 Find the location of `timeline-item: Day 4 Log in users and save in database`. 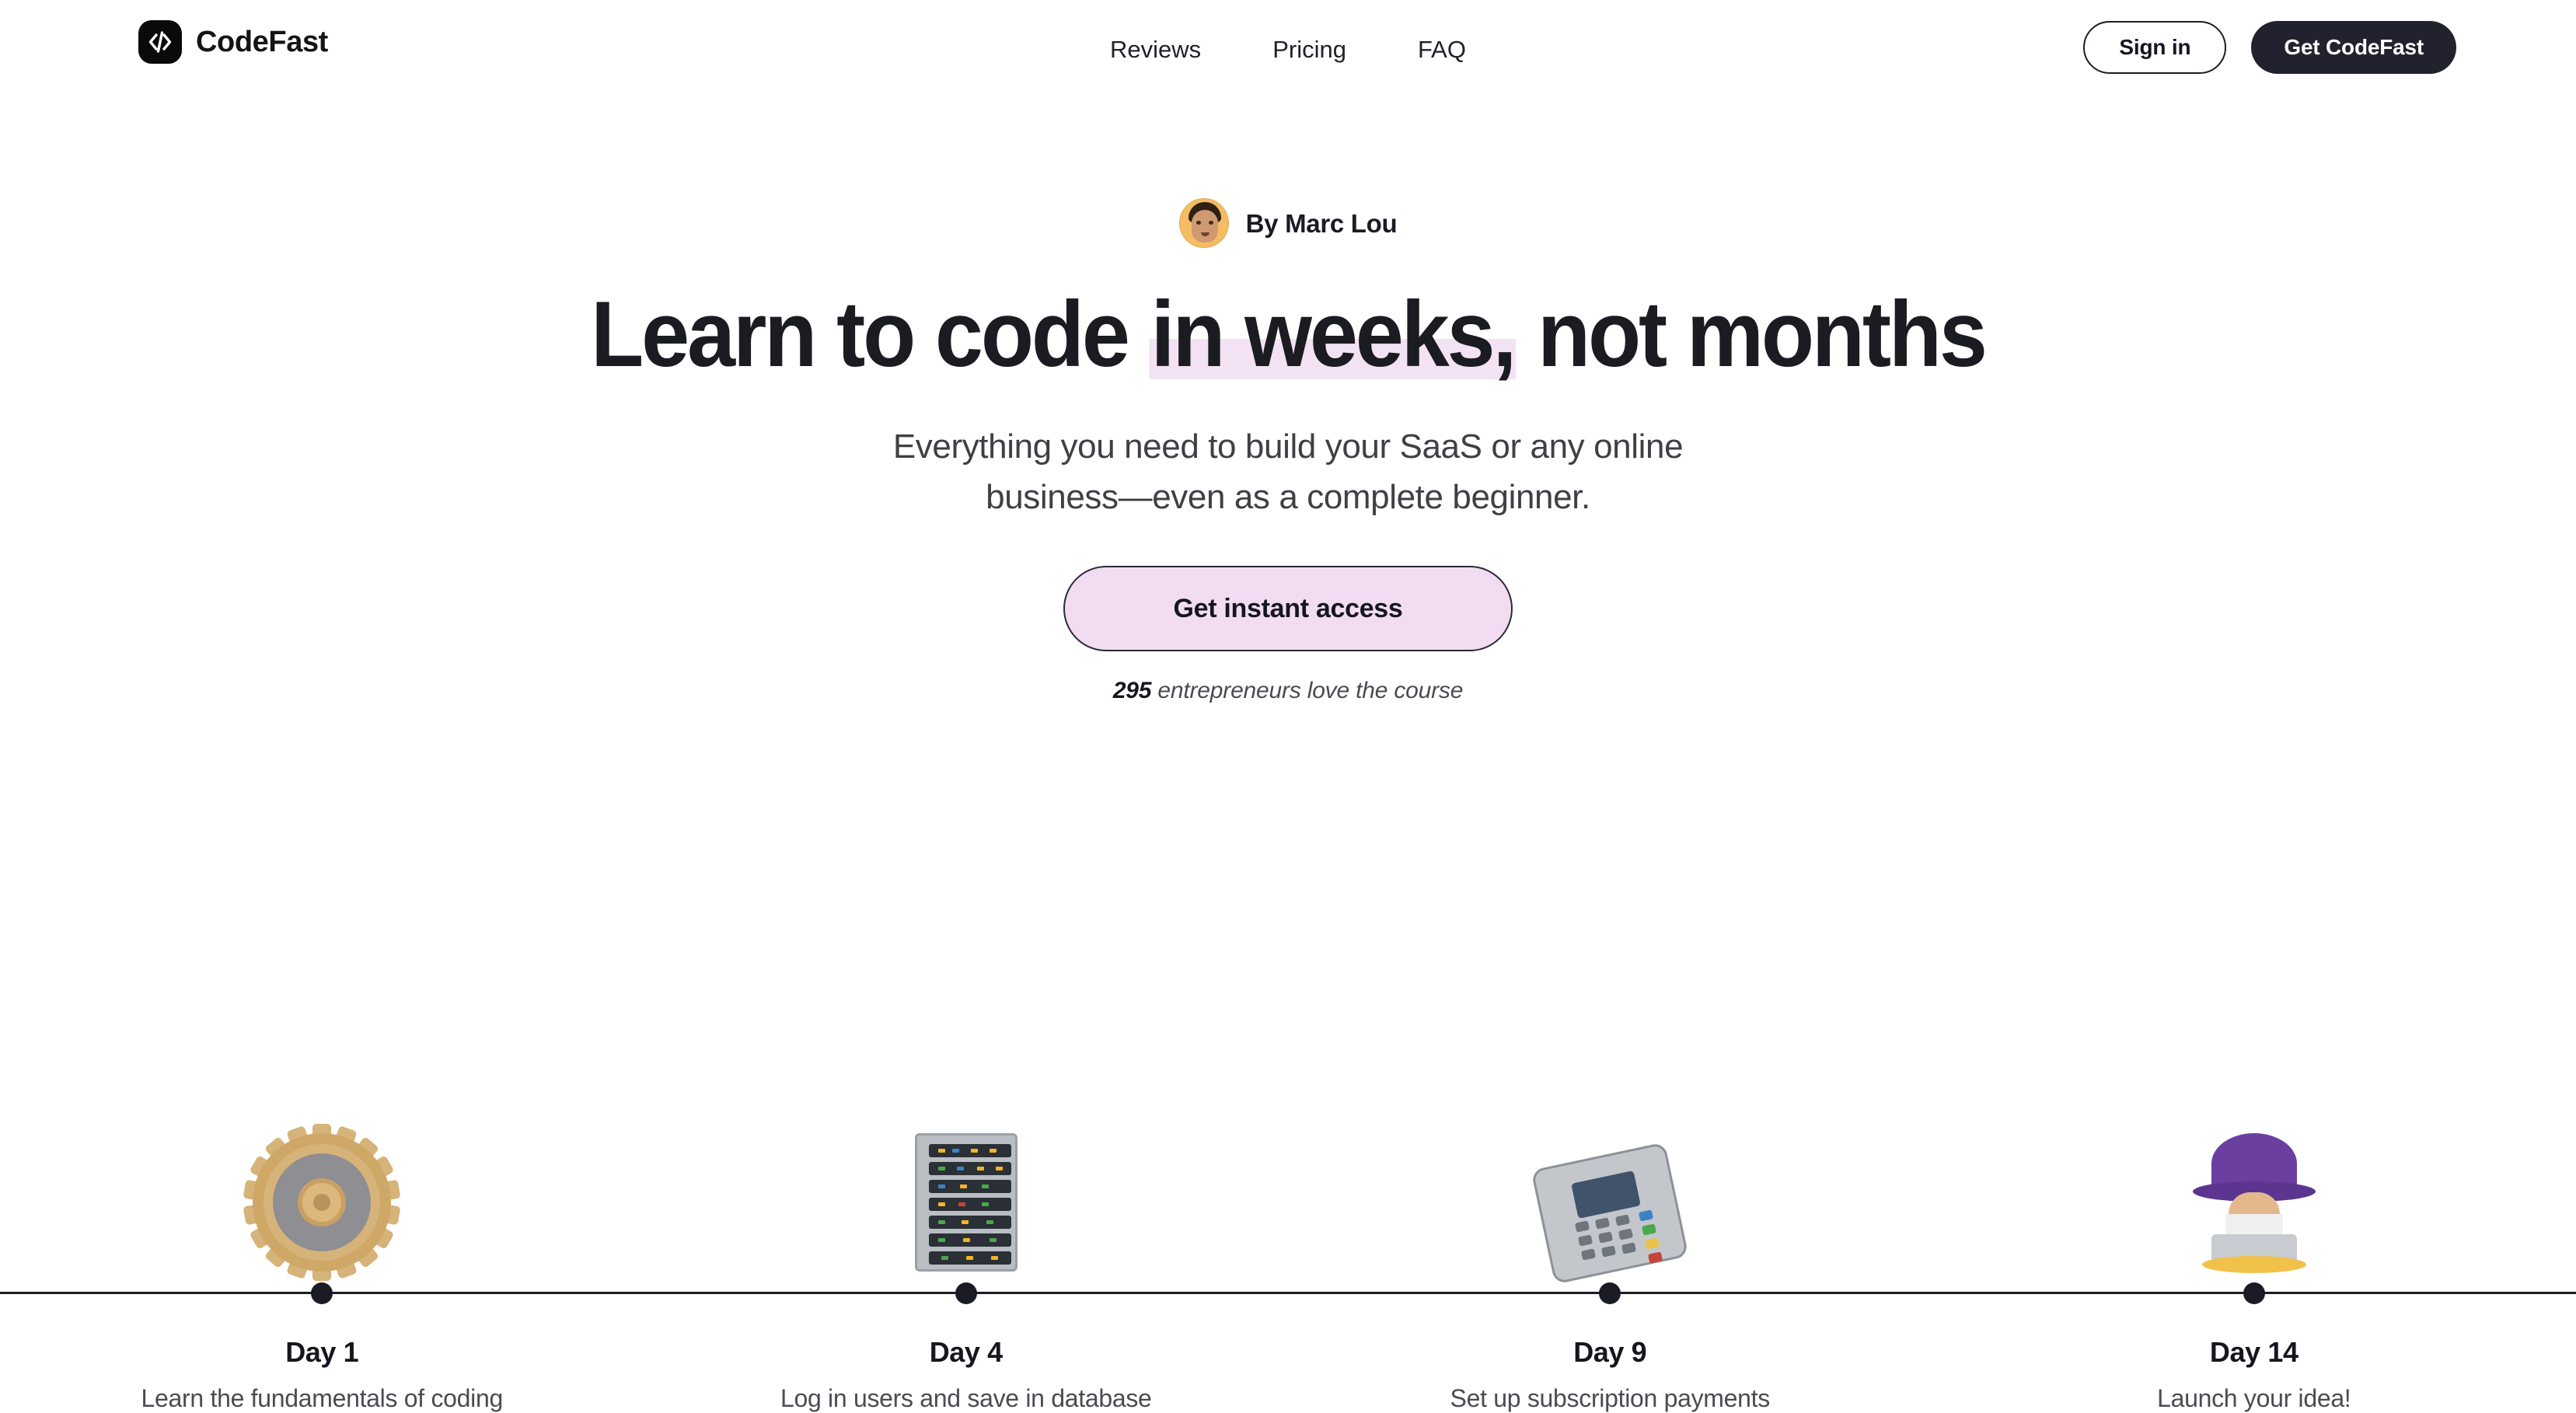

timeline-item: Day 4 Log in users and save in database is located at coordinates (967, 1192).